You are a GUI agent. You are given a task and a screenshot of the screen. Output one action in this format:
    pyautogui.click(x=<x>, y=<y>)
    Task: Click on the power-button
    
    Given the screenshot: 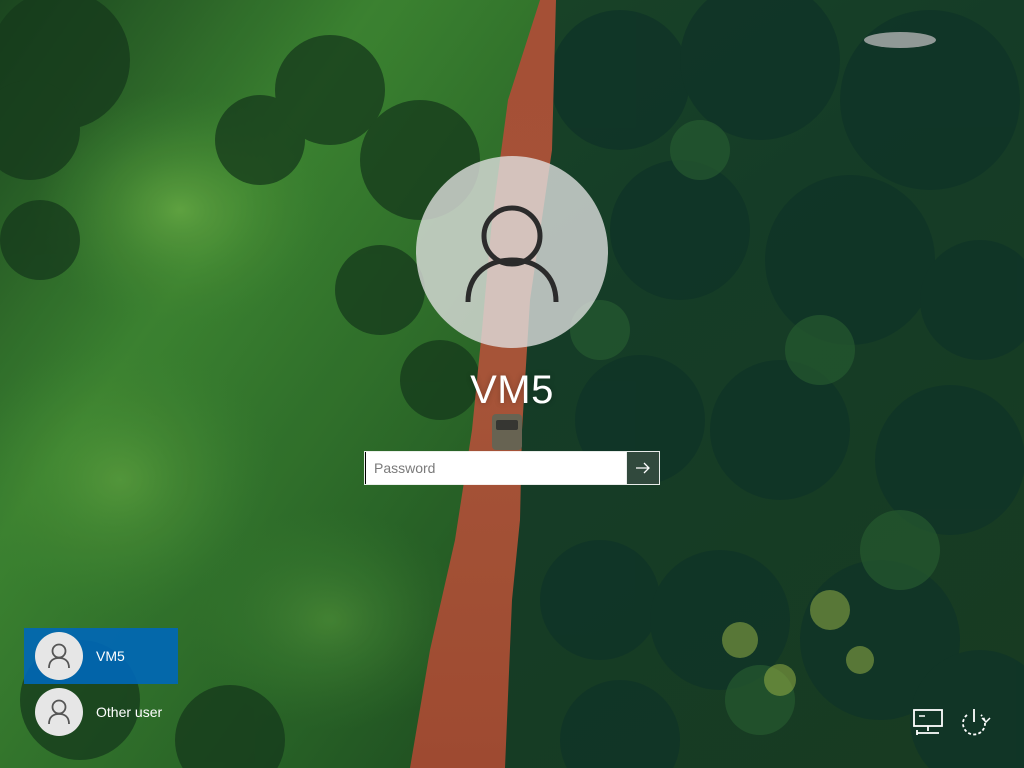 What is the action you would take?
    pyautogui.click(x=974, y=722)
    